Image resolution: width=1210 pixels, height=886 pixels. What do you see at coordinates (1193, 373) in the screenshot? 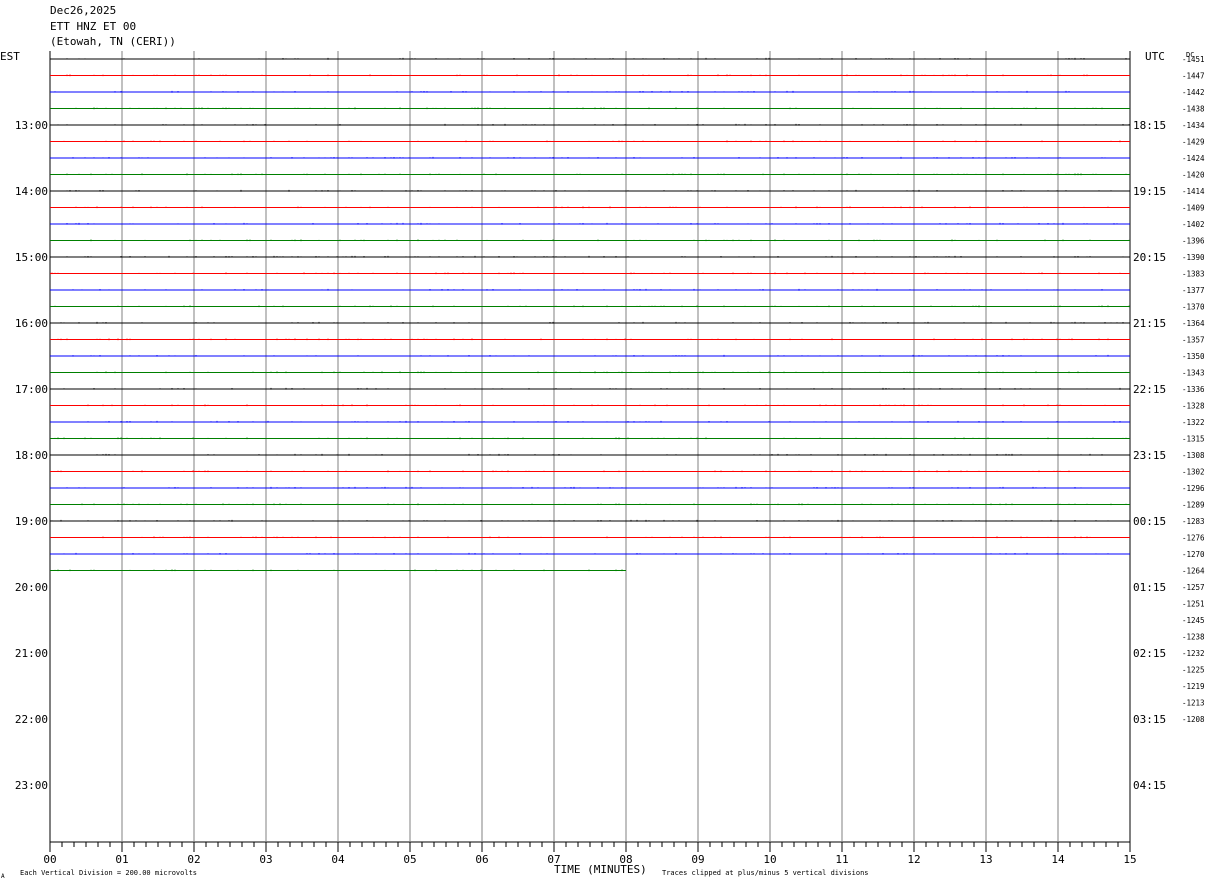
I see `dc-offset-label: -1343` at bounding box center [1193, 373].